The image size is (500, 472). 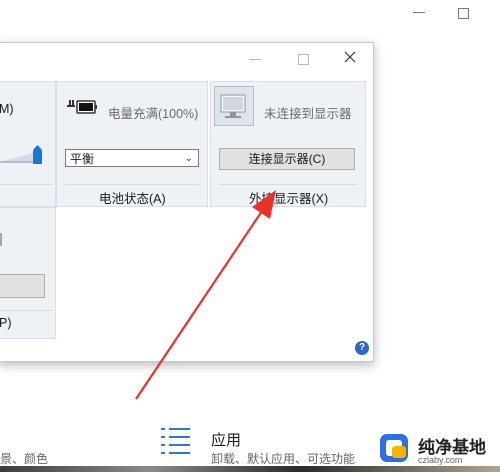 What do you see at coordinates (24, 459) in the screenshot?
I see `personalization-description-fragment: 景、颜色` at bounding box center [24, 459].